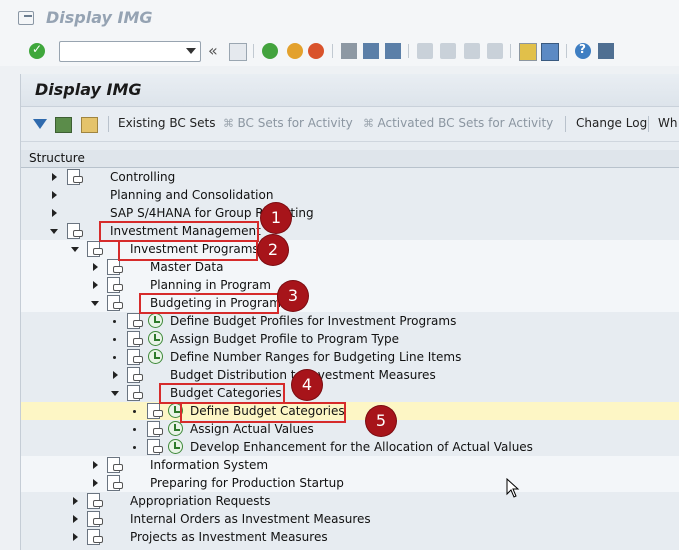 This screenshot has width=679, height=550. What do you see at coordinates (458, 123) in the screenshot?
I see `activated-bc-sets-button: Activated BC Sets for Activity` at bounding box center [458, 123].